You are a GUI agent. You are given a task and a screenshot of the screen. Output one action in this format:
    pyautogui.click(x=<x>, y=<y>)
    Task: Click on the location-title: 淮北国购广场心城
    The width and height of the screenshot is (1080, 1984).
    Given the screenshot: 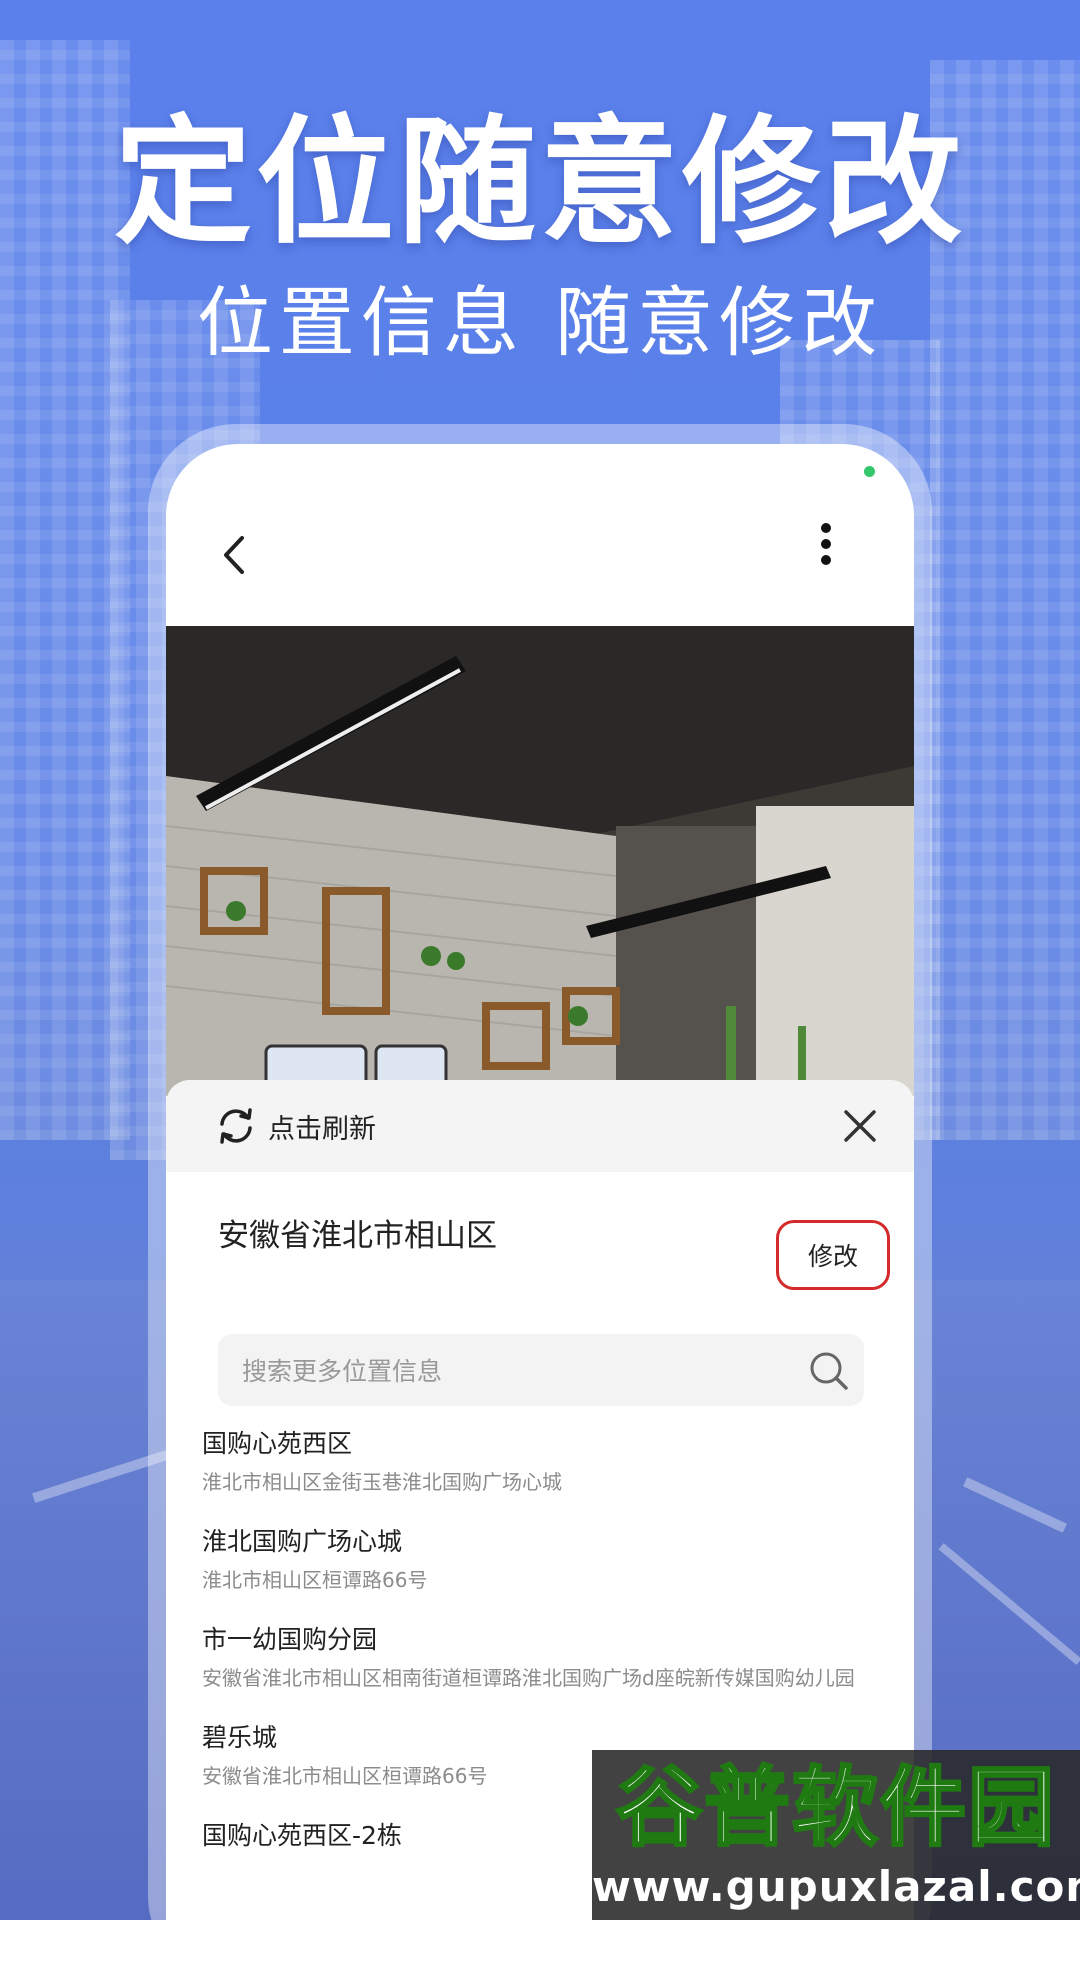 What is the action you would take?
    pyautogui.click(x=302, y=1541)
    